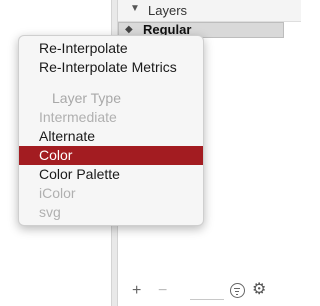 This screenshot has width=320, height=306. I want to click on layer-diamond-icon: ◆, so click(129, 29).